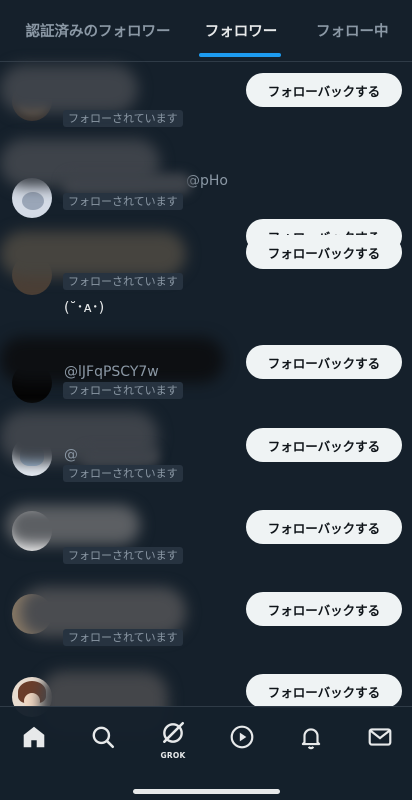 The height and width of the screenshot is (800, 412). Describe the element at coordinates (84, 308) in the screenshot. I see `user-bio: (˘･ᴀ･)` at that location.